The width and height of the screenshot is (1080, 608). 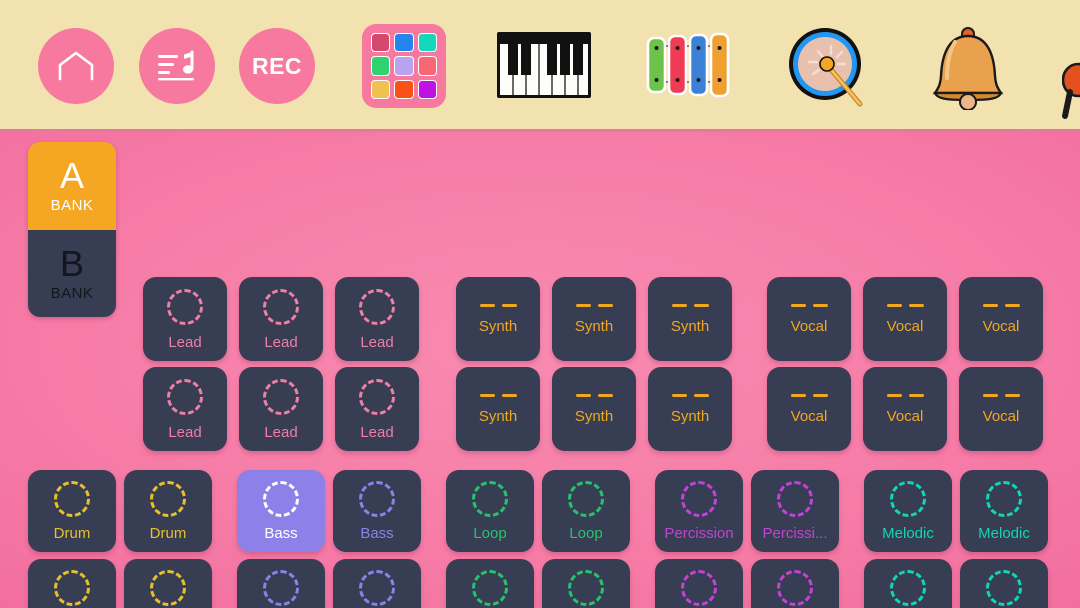 What do you see at coordinates (968, 66) in the screenshot?
I see `bell-icon` at bounding box center [968, 66].